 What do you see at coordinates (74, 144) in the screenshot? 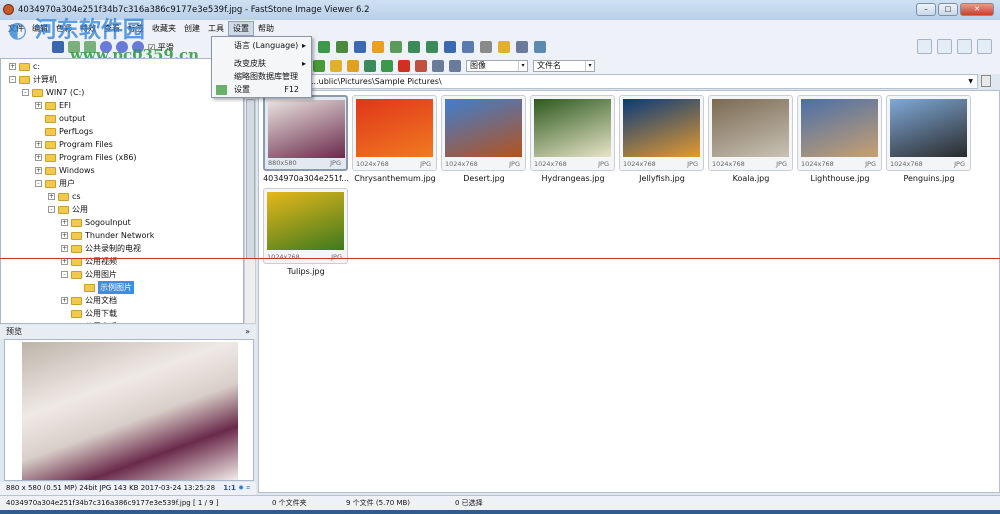
I see `tree-item: + Program Files` at bounding box center [74, 144].